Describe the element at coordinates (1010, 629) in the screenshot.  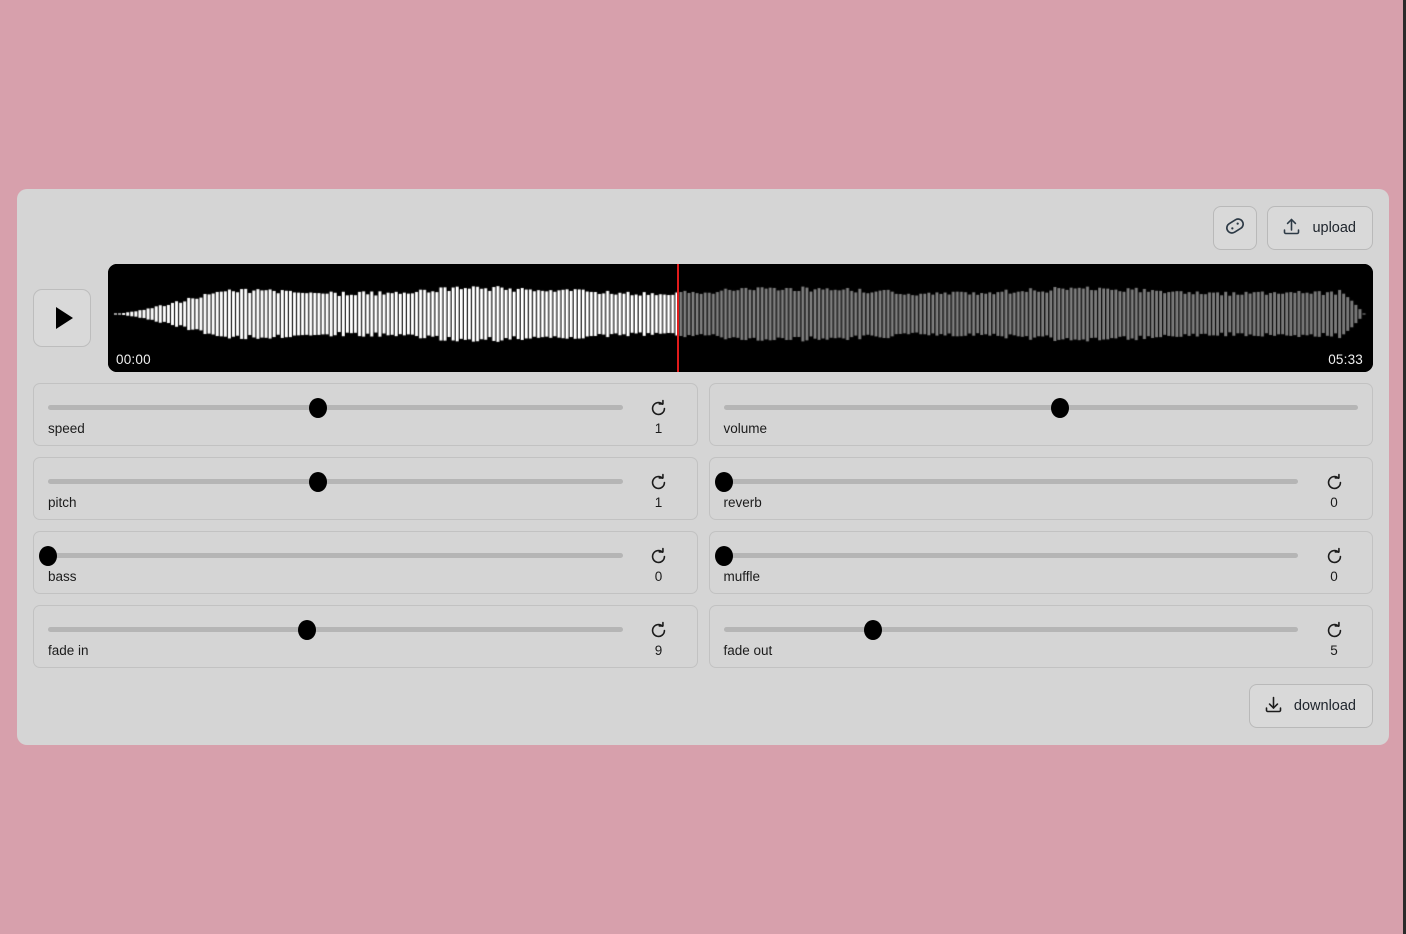
I see `slider-fade-out` at that location.